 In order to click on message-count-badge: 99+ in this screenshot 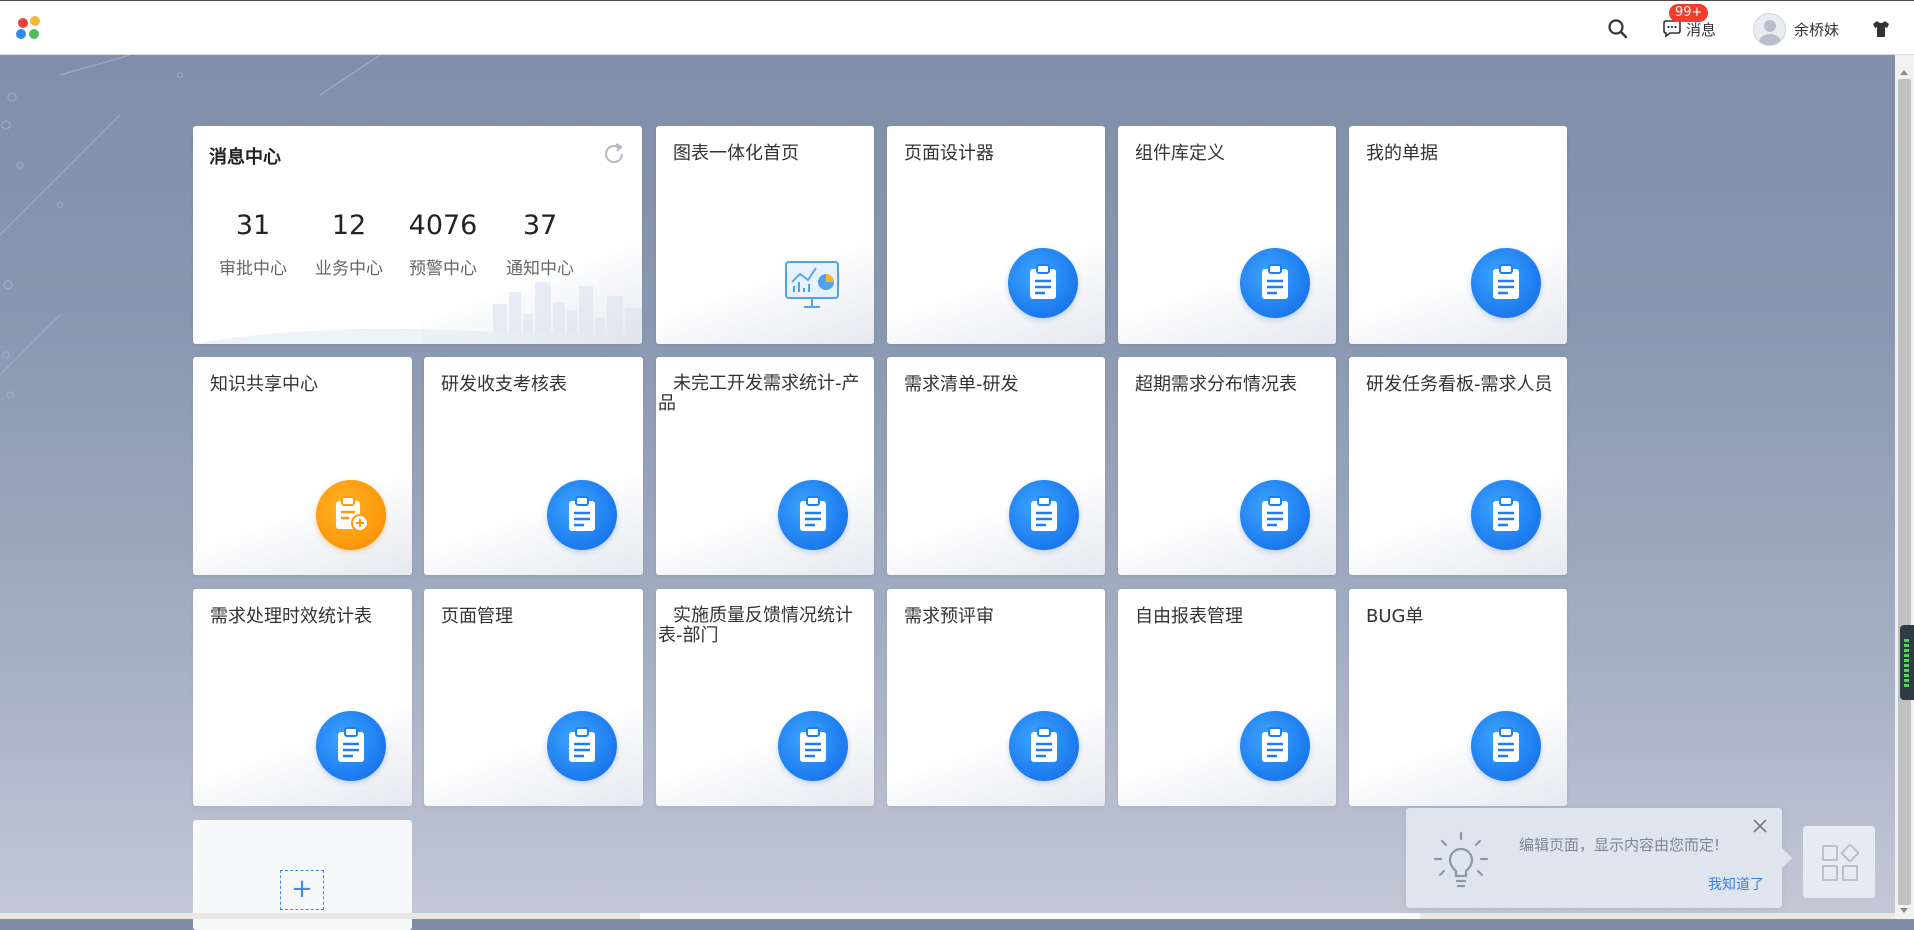, I will do `click(1689, 13)`.